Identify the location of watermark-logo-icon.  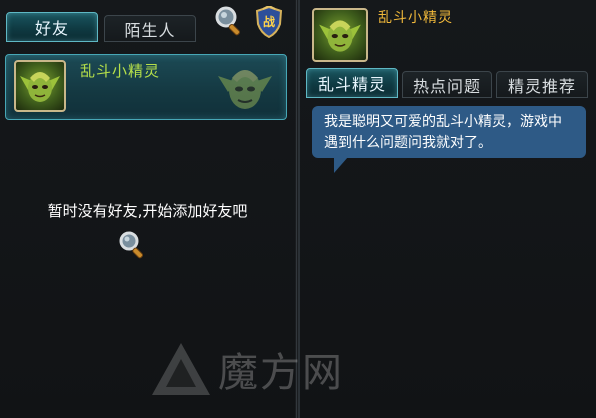
(181, 369).